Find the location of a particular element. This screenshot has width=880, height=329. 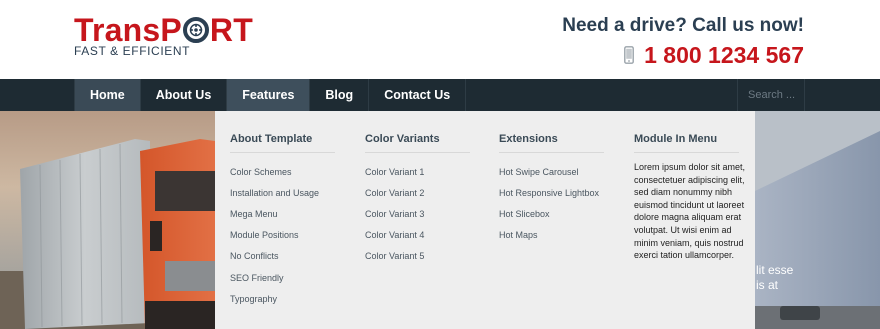

menu-link: Color Schemes is located at coordinates (261, 172).